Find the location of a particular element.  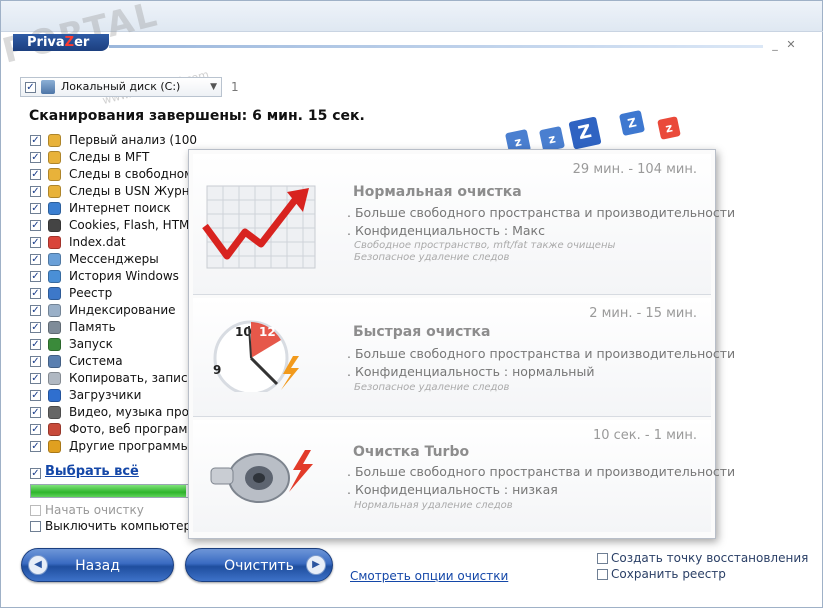

item-label: Индексирование is located at coordinates (122, 310).